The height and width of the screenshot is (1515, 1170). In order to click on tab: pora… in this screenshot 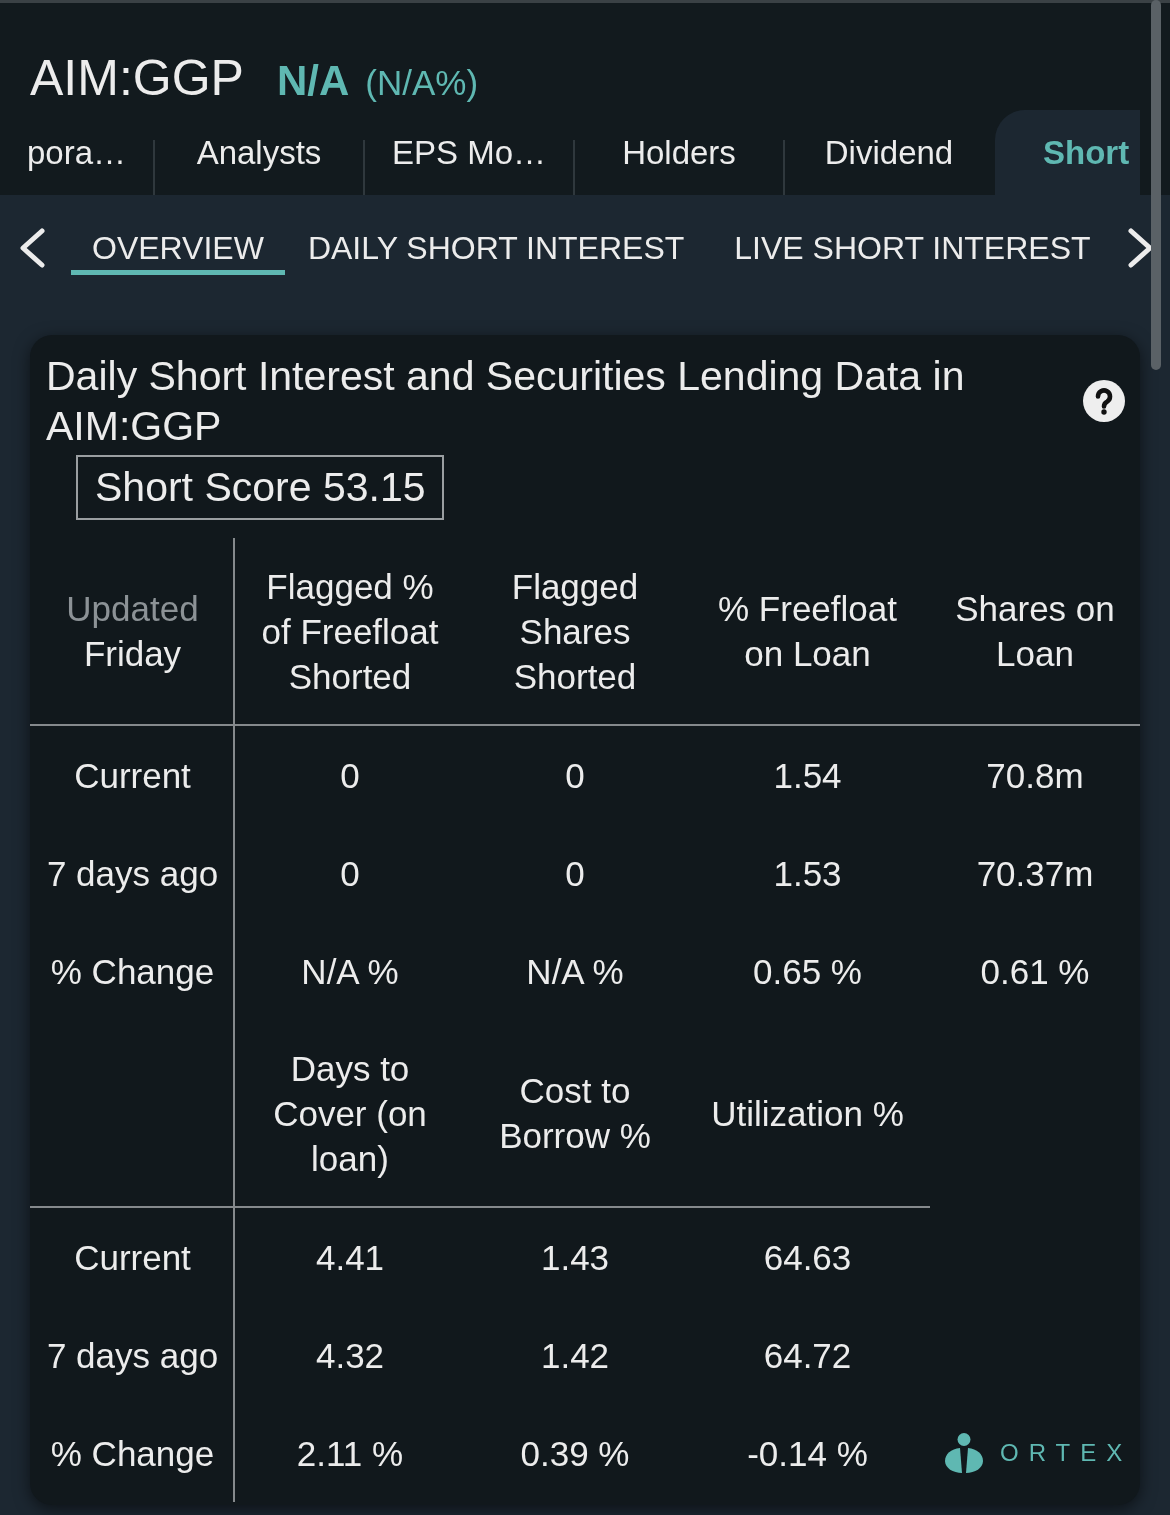, I will do `click(76, 152)`.